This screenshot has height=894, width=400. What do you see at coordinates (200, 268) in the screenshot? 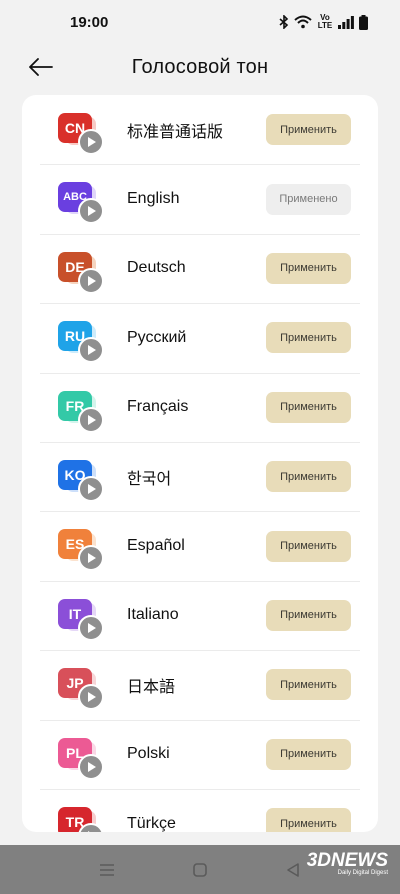
I see `language-row: DE Deutsch Применить` at bounding box center [200, 268].